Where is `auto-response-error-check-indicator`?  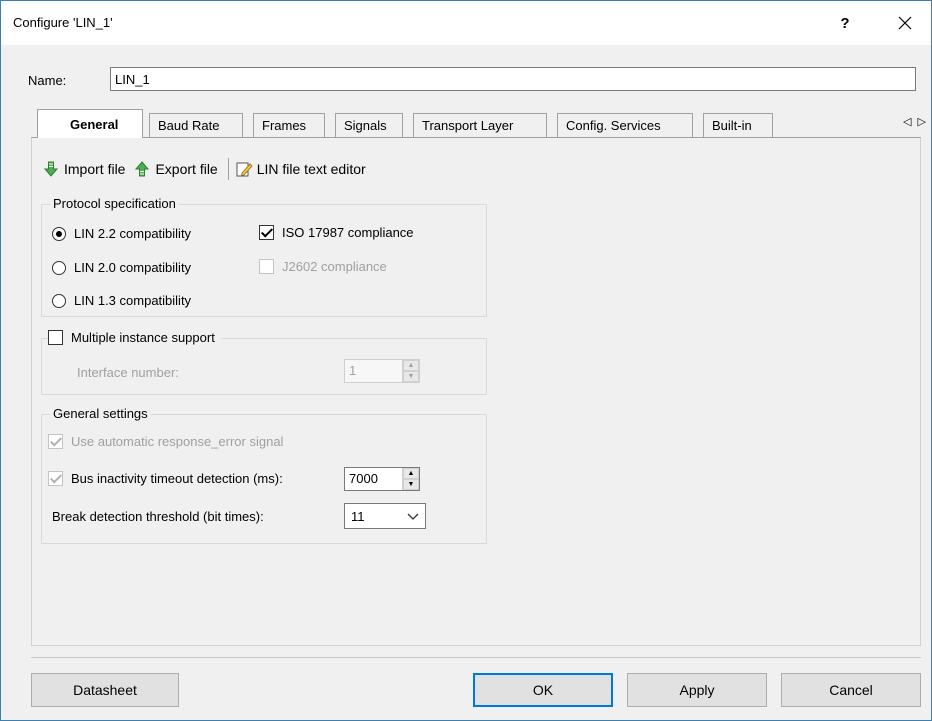
auto-response-error-check-indicator is located at coordinates (55, 441).